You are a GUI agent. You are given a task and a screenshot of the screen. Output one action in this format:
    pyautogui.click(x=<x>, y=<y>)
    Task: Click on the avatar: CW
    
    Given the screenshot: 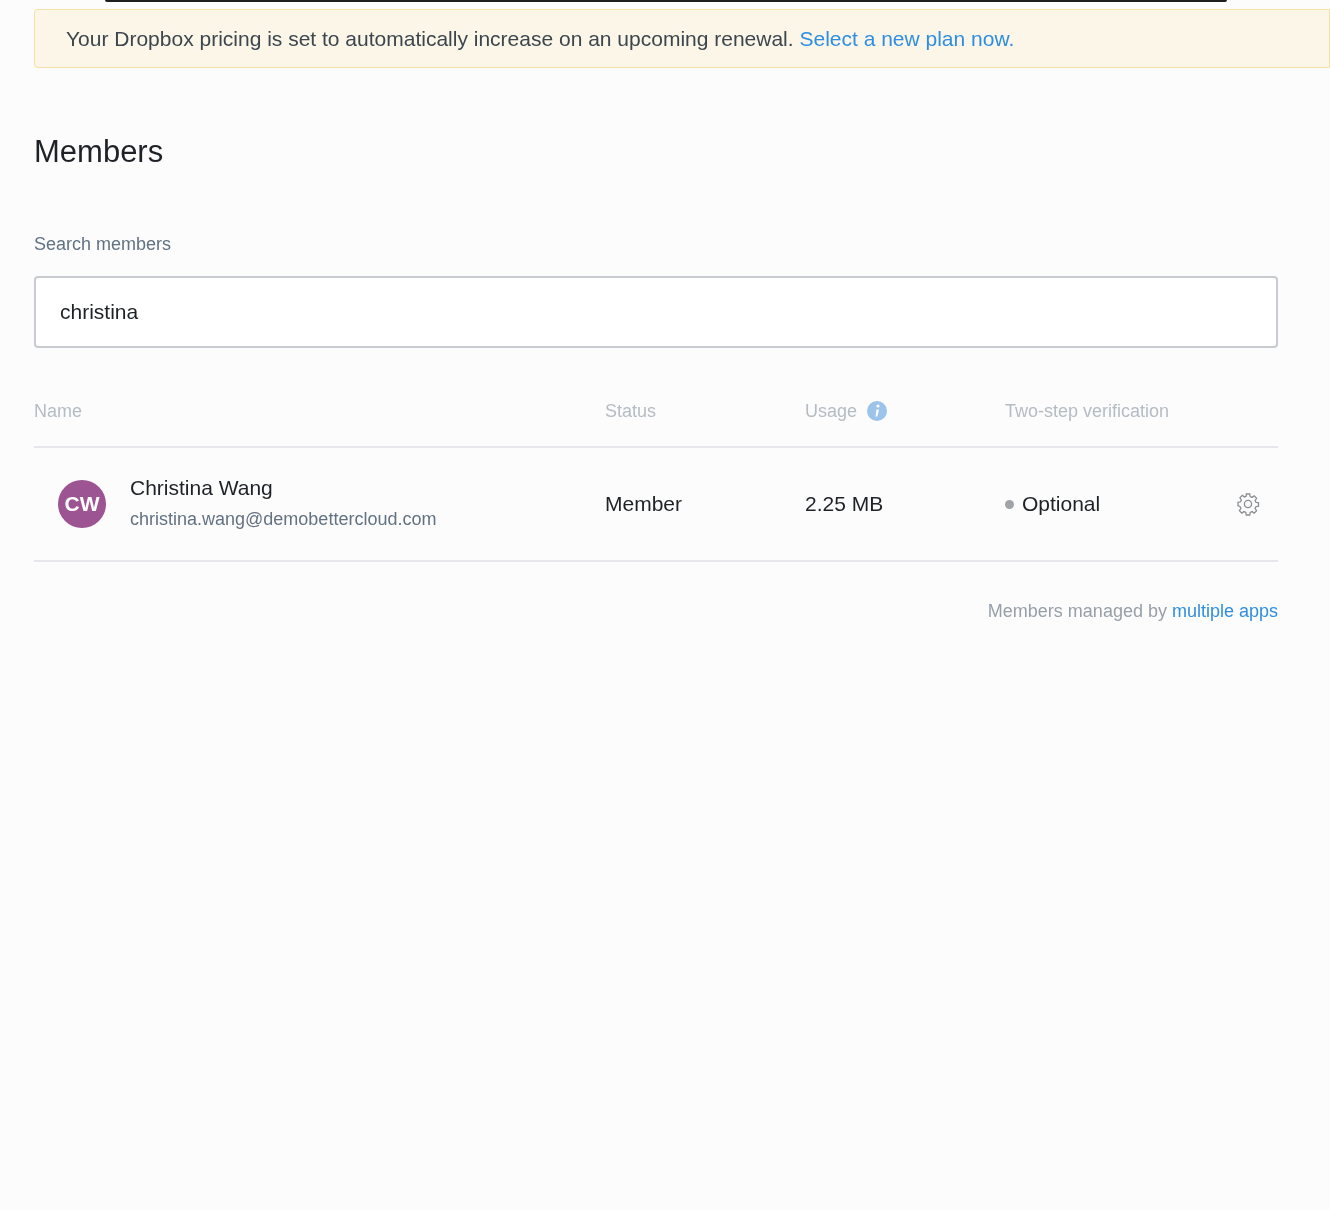 What is the action you would take?
    pyautogui.click(x=82, y=504)
    